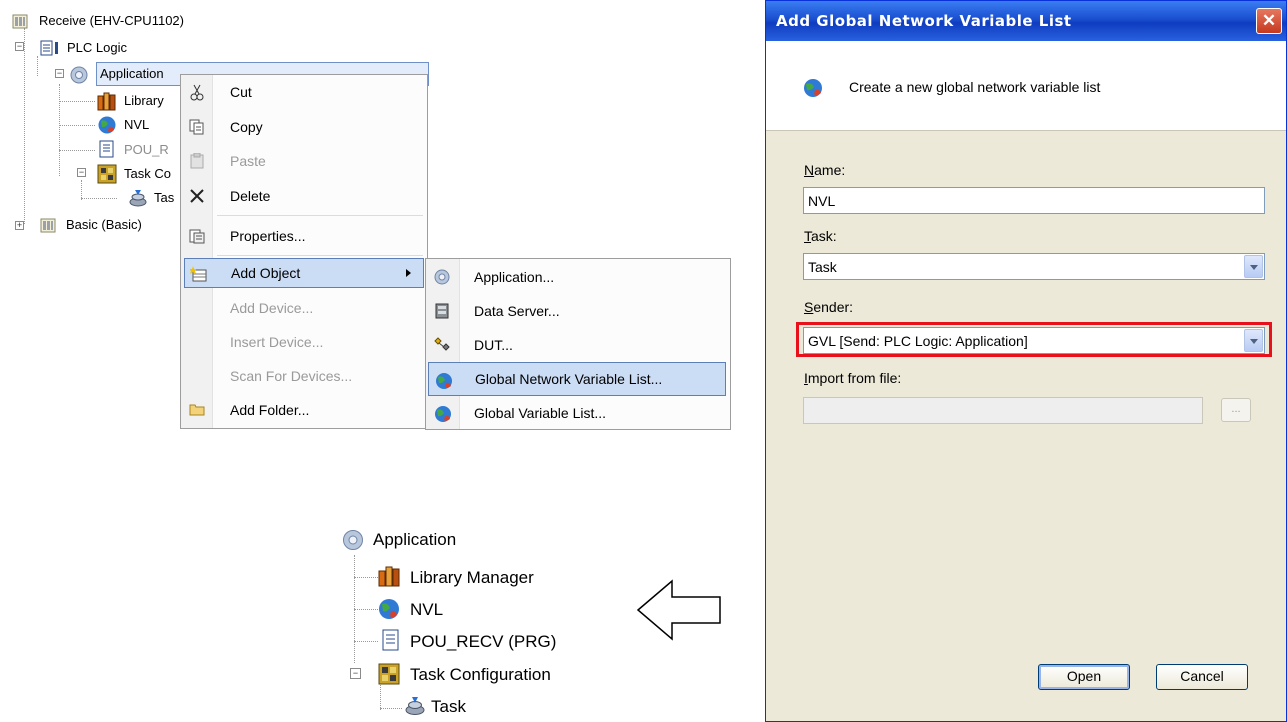 This screenshot has width=1287, height=722. I want to click on tree-item-basic: Basic (Basic), so click(104, 225).